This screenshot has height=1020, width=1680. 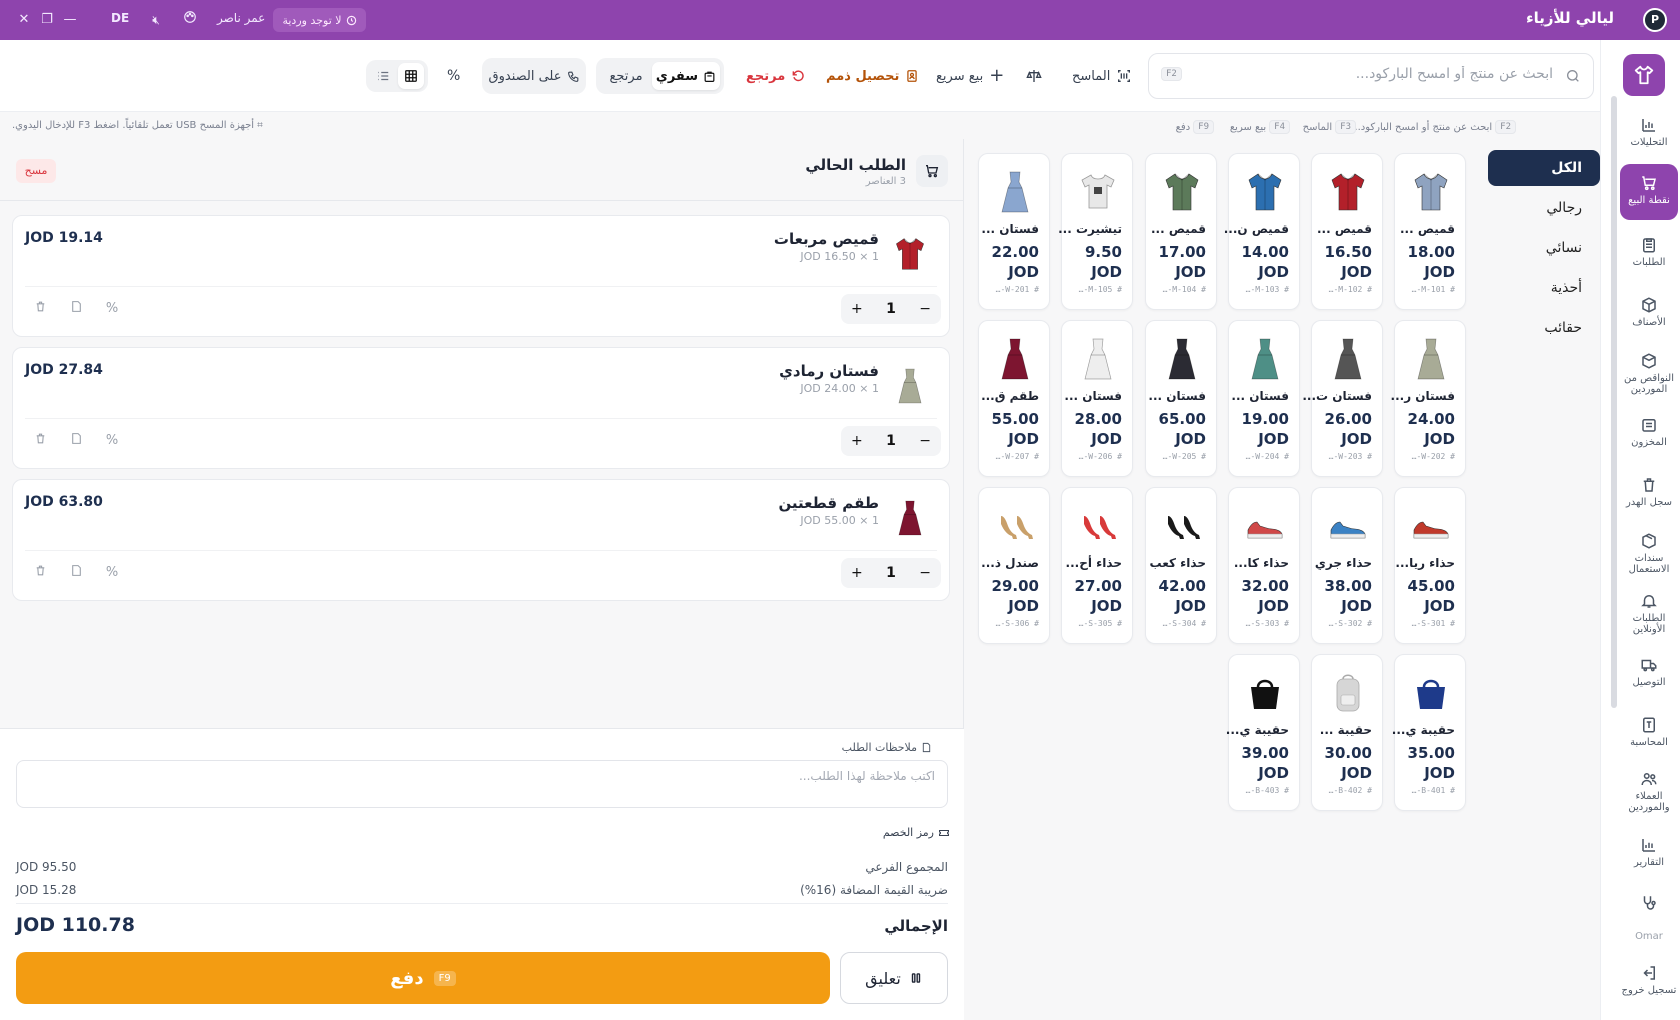 I want to click on order-type-counter: على الصندوق, so click(x=534, y=76).